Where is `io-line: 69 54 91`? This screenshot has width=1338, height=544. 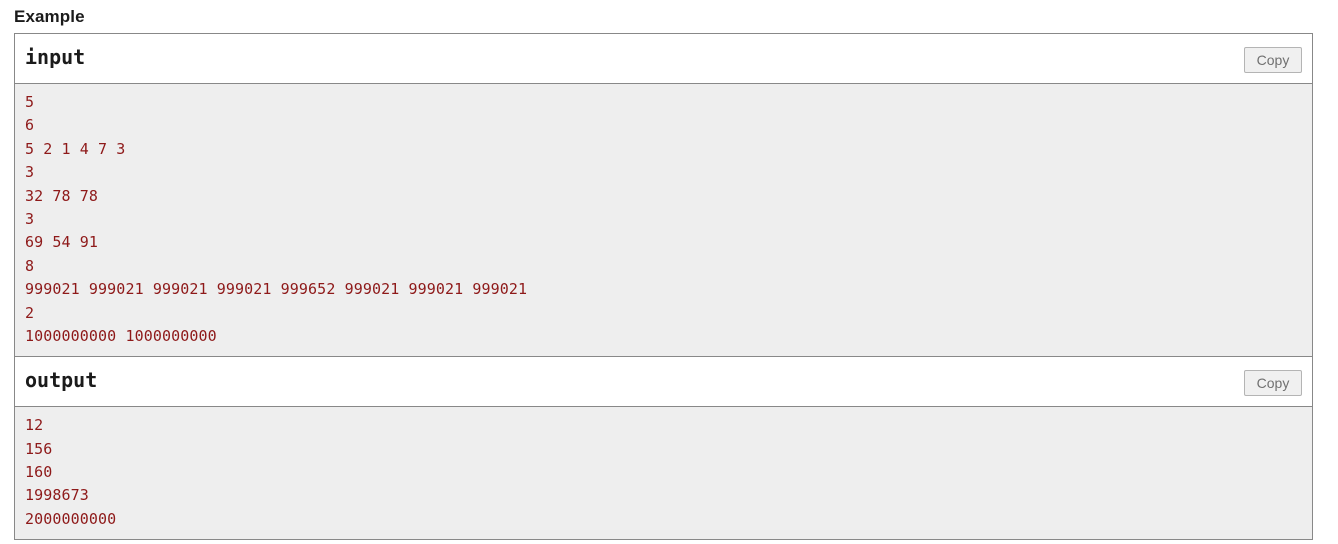 io-line: 69 54 91 is located at coordinates (62, 242).